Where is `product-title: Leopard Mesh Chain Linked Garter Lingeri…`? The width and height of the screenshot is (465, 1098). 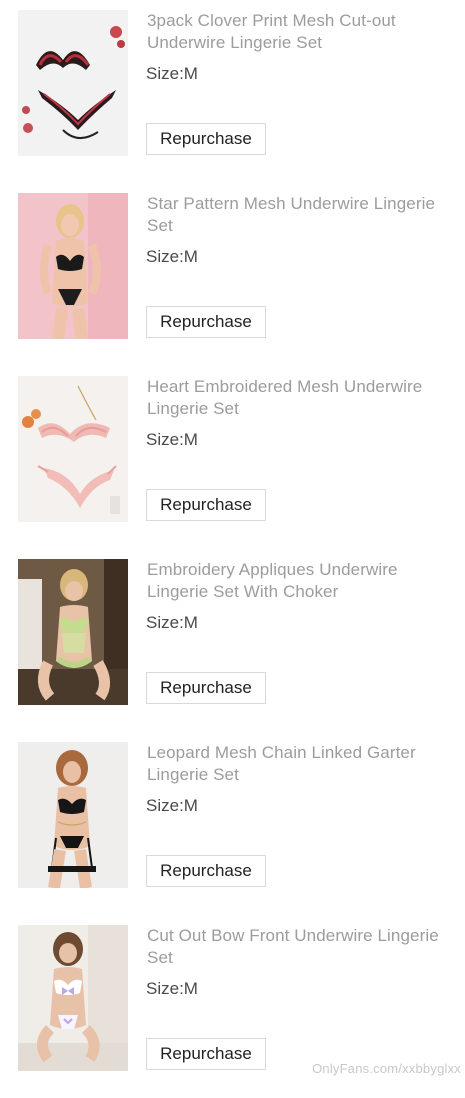 product-title: Leopard Mesh Chain Linked Garter Lingeri… is located at coordinates (302, 764).